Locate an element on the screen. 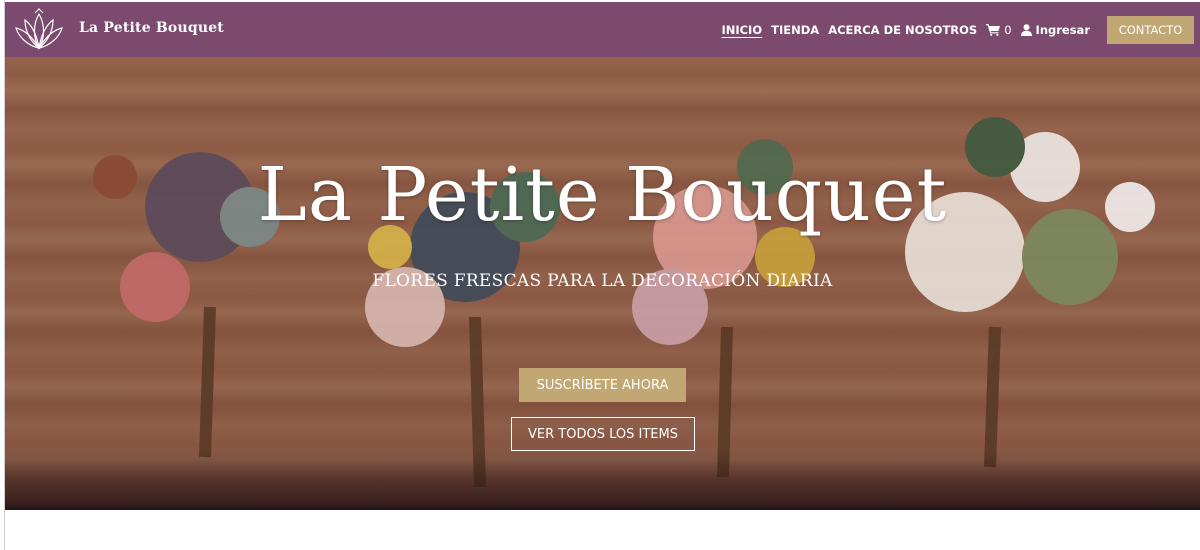  view-all-items-button: VER TODOS LOS ITEMS is located at coordinates (603, 434).